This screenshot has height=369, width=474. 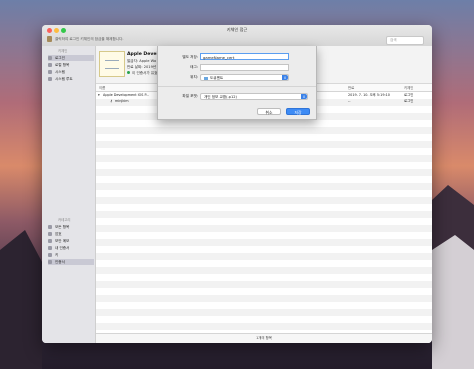 I want to click on search-input: 검색, so click(x=405, y=40).